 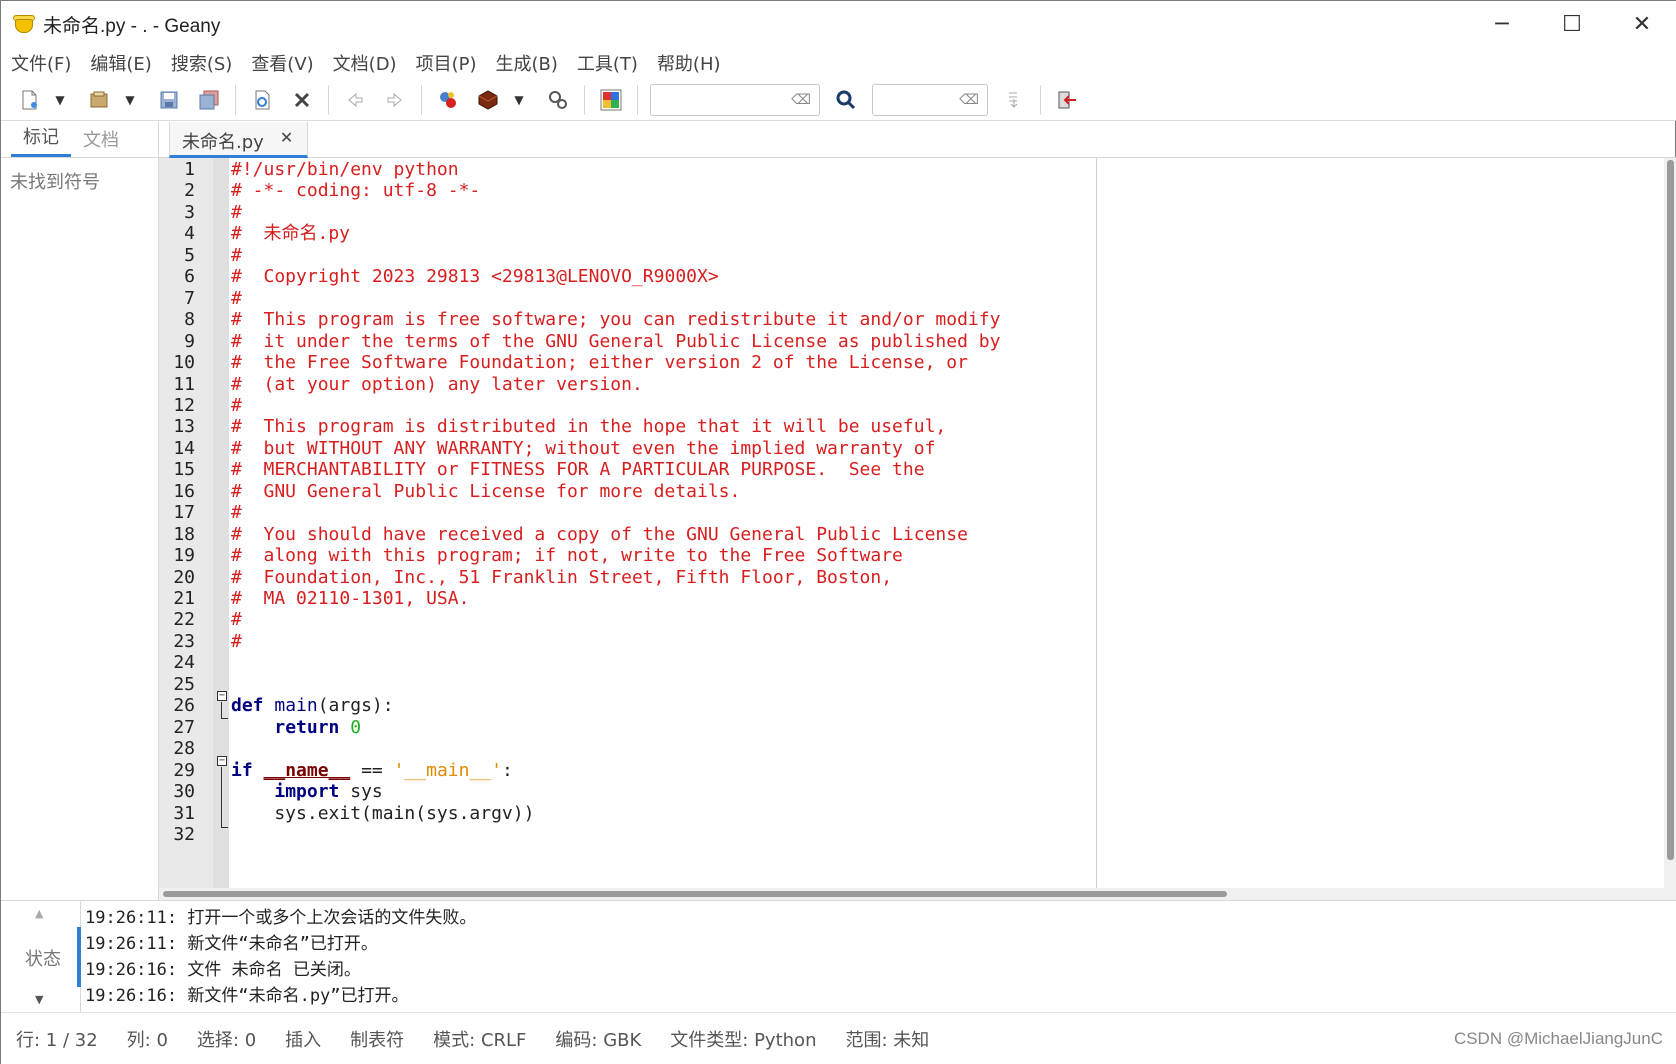 I want to click on reload-icon, so click(x=262, y=100).